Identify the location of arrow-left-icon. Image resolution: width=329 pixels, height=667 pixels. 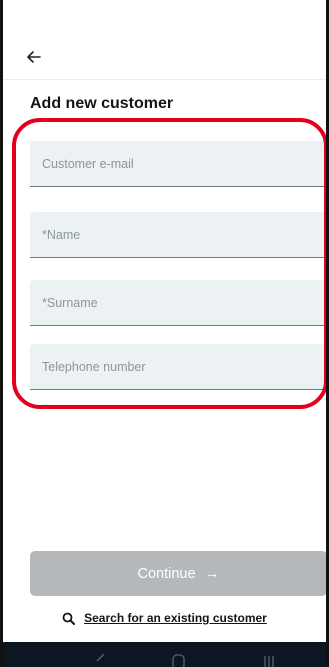
(34, 57).